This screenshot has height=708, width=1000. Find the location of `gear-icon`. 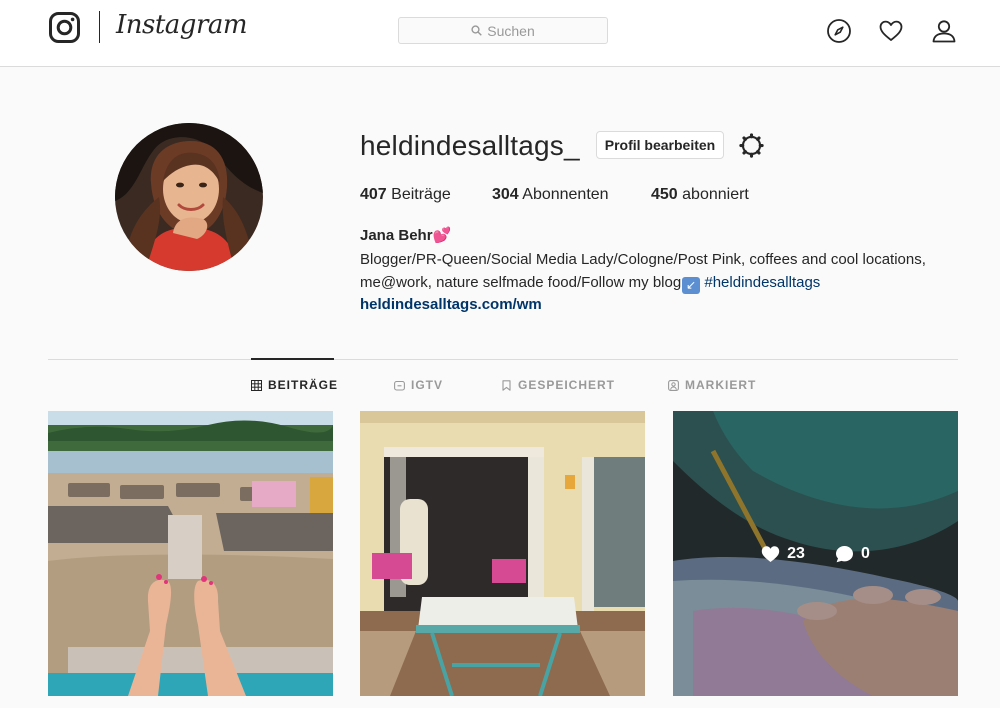

gear-icon is located at coordinates (751, 145).